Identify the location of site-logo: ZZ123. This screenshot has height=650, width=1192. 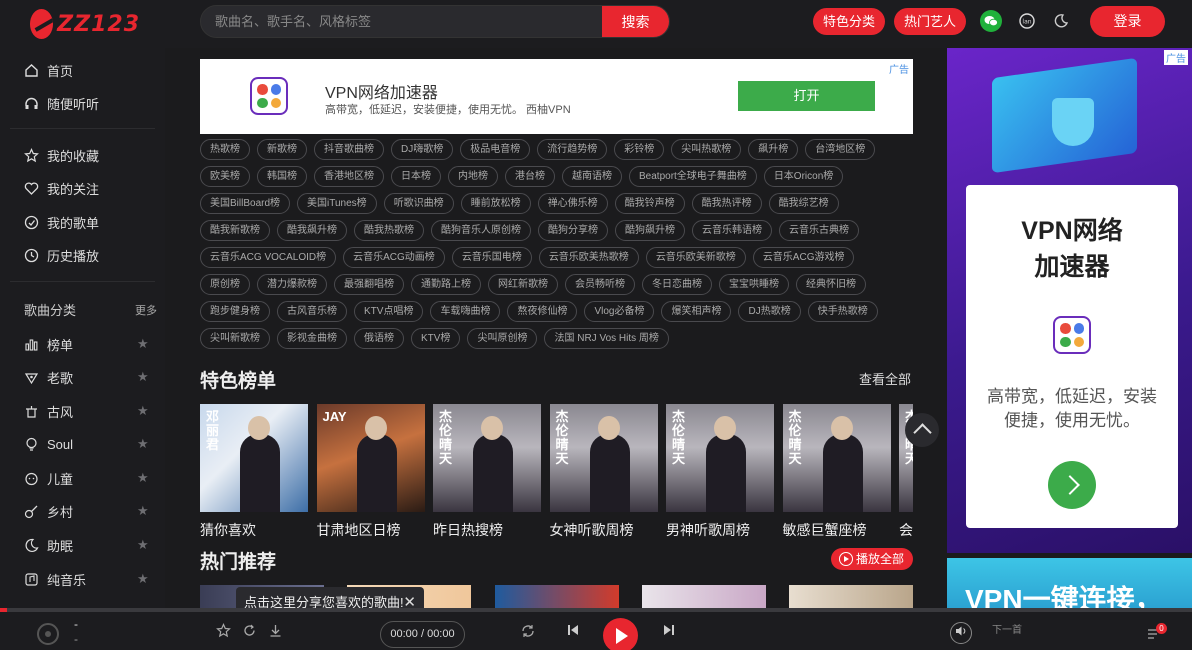
(85, 24).